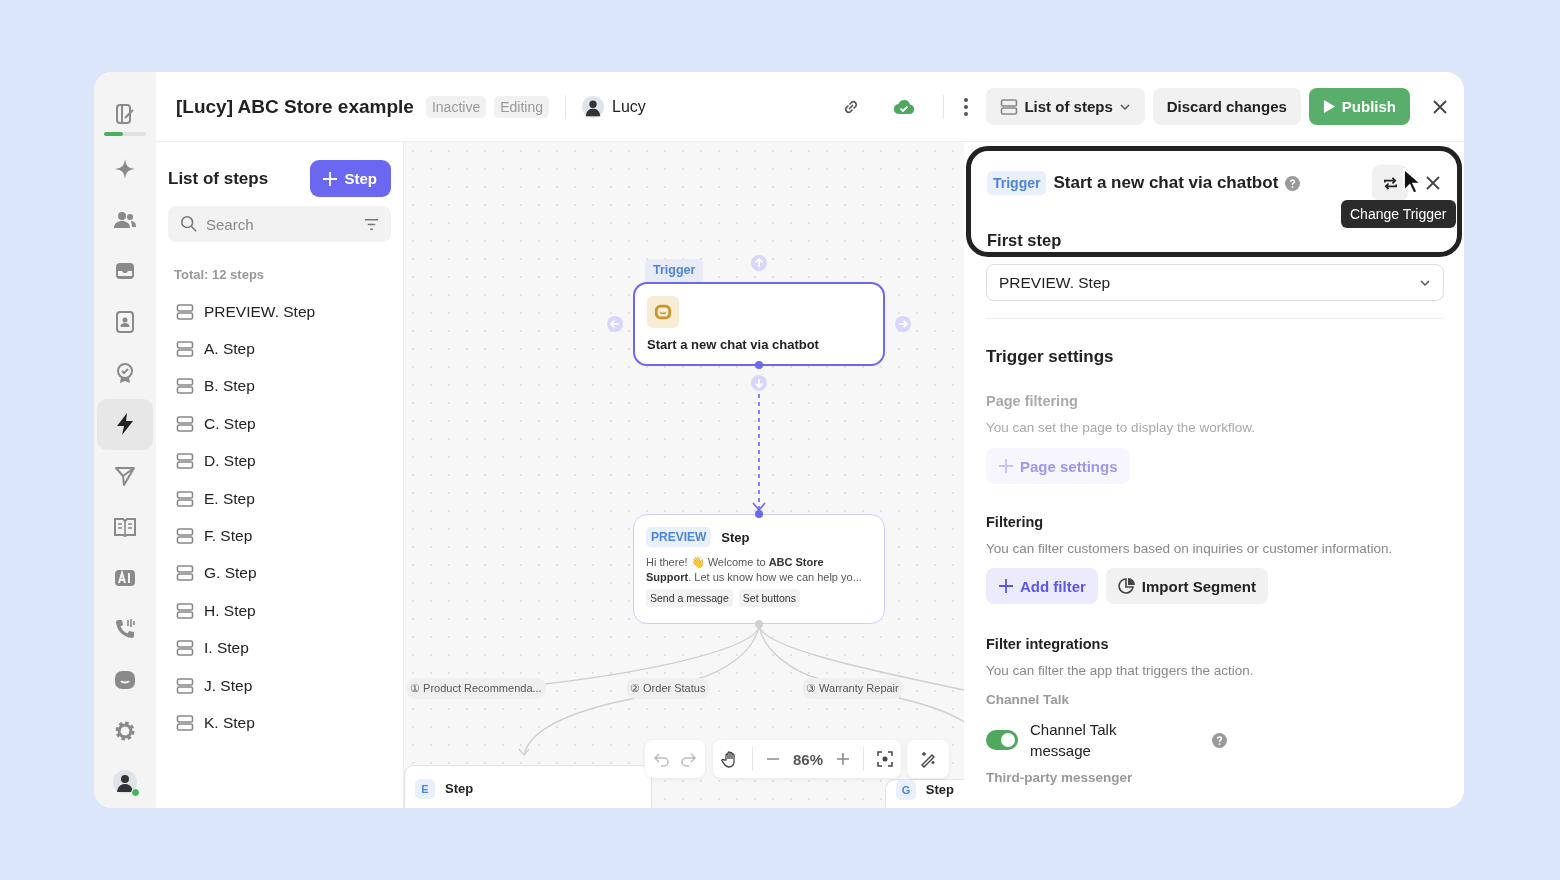 The image size is (1560, 880). I want to click on undo-icon, so click(662, 759).